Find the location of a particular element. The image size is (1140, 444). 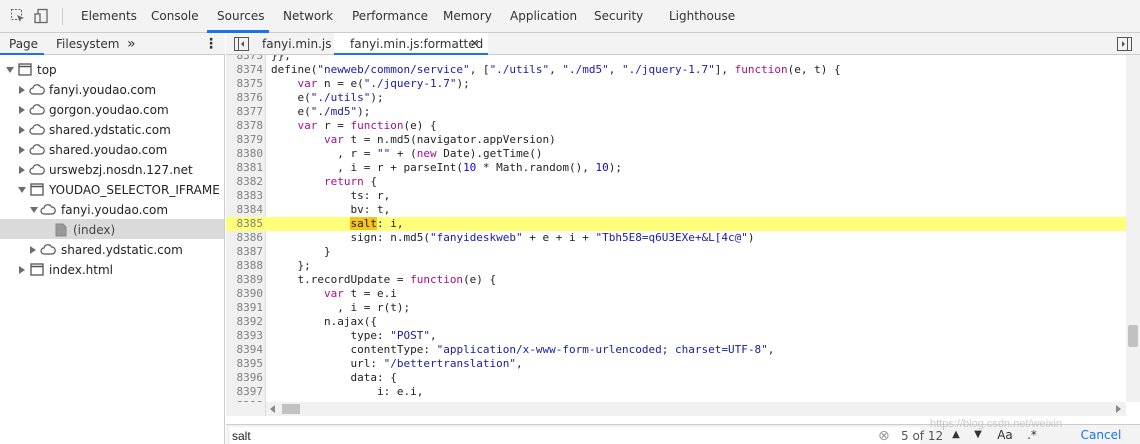

line-number: 8385 is located at coordinates (245, 224).